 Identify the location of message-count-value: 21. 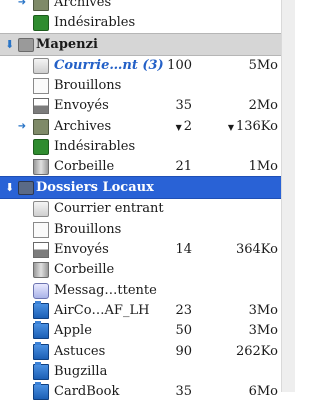
(183, 167).